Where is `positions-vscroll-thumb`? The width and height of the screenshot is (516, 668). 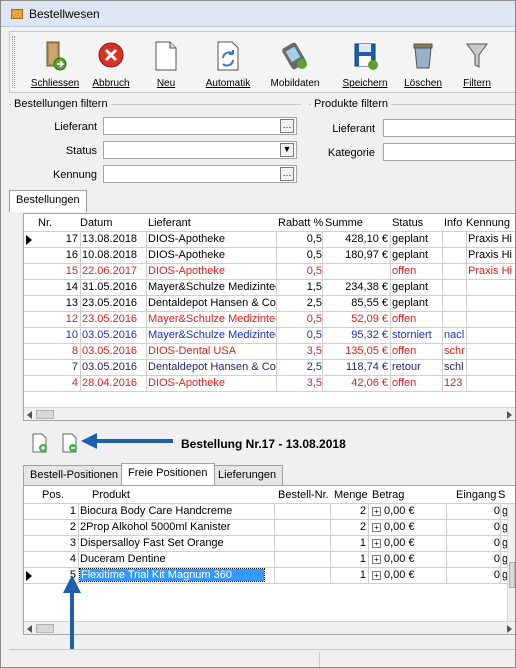 positions-vscroll-thumb is located at coordinates (512, 575).